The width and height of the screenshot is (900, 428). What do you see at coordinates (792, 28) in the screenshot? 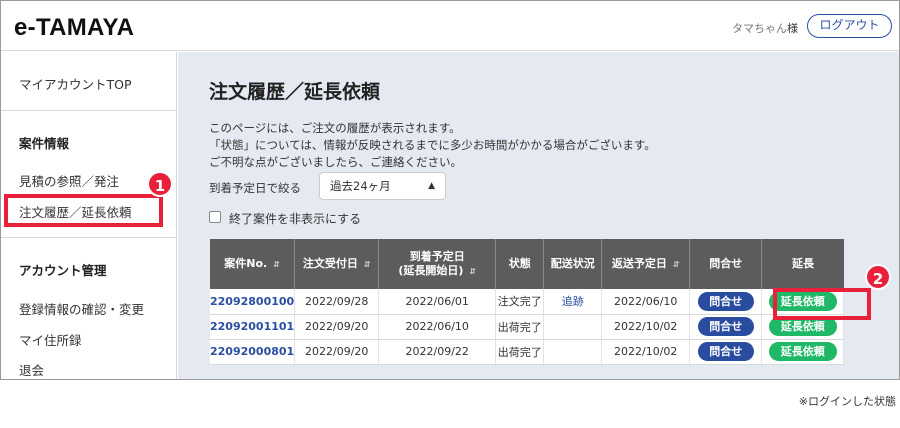
I see `user-suffix: 様` at bounding box center [792, 28].